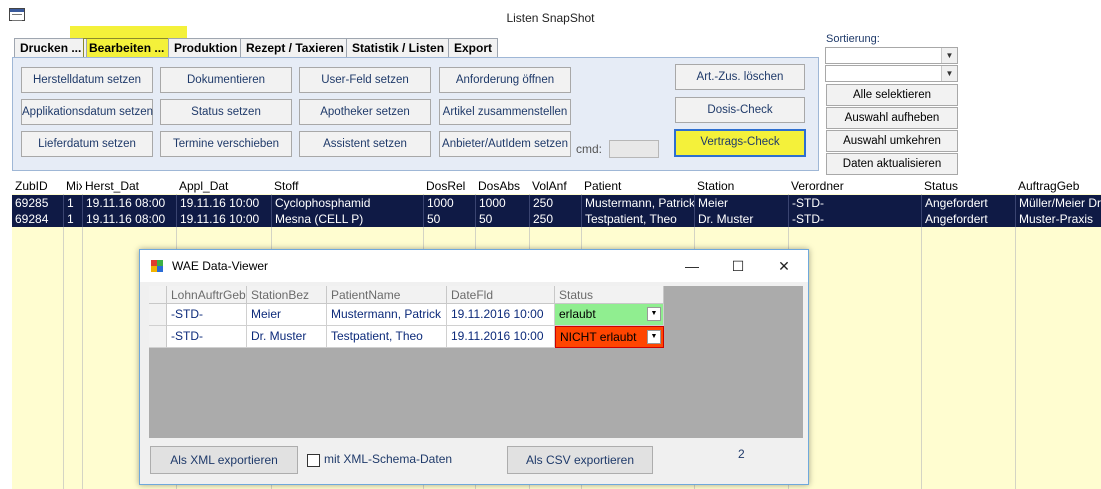  What do you see at coordinates (295, 48) in the screenshot?
I see `tab-rezept-taxieren: Rezept / Taxieren` at bounding box center [295, 48].